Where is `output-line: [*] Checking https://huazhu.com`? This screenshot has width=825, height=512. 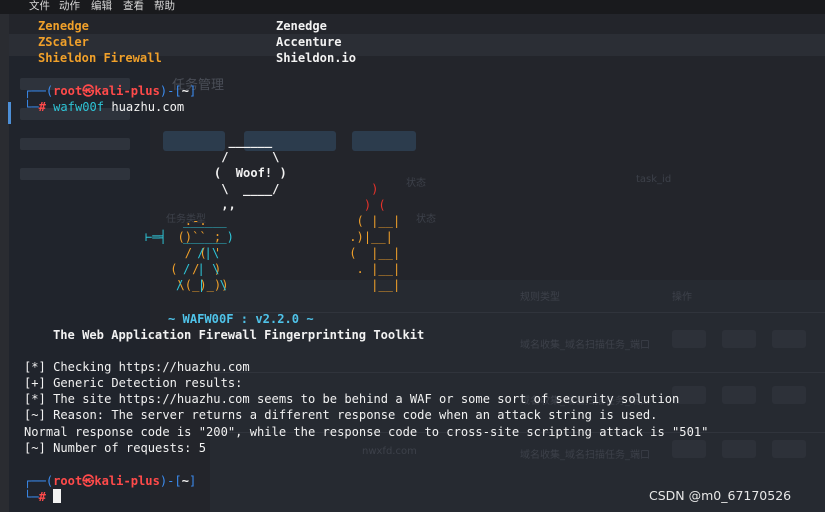 output-line: [*] Checking https://huazhu.com is located at coordinates (137, 367).